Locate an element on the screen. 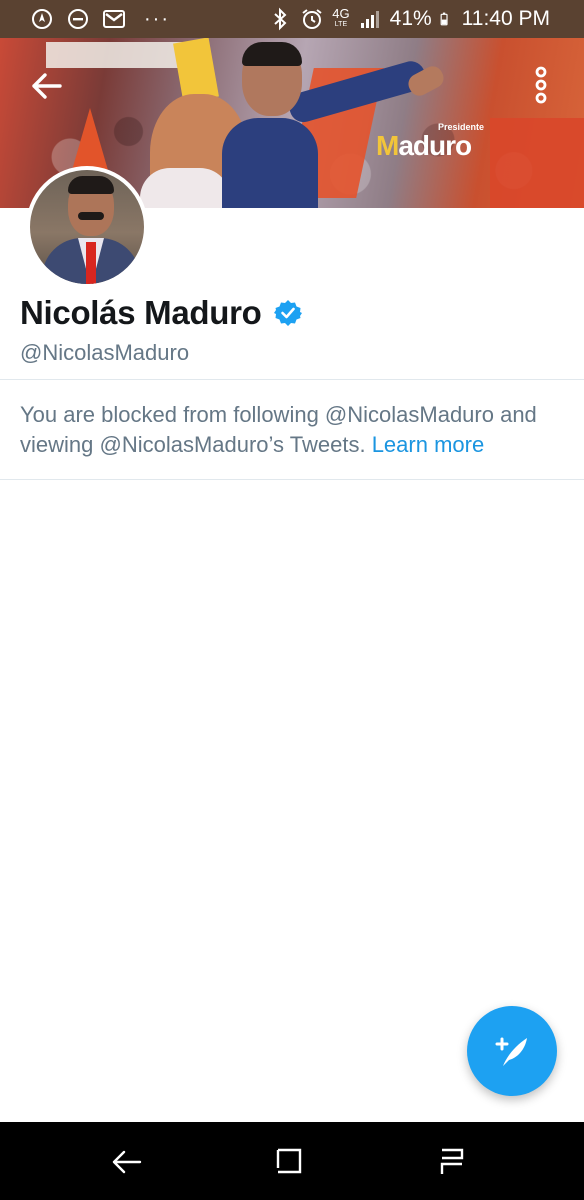  gmail-icon is located at coordinates (114, 19).